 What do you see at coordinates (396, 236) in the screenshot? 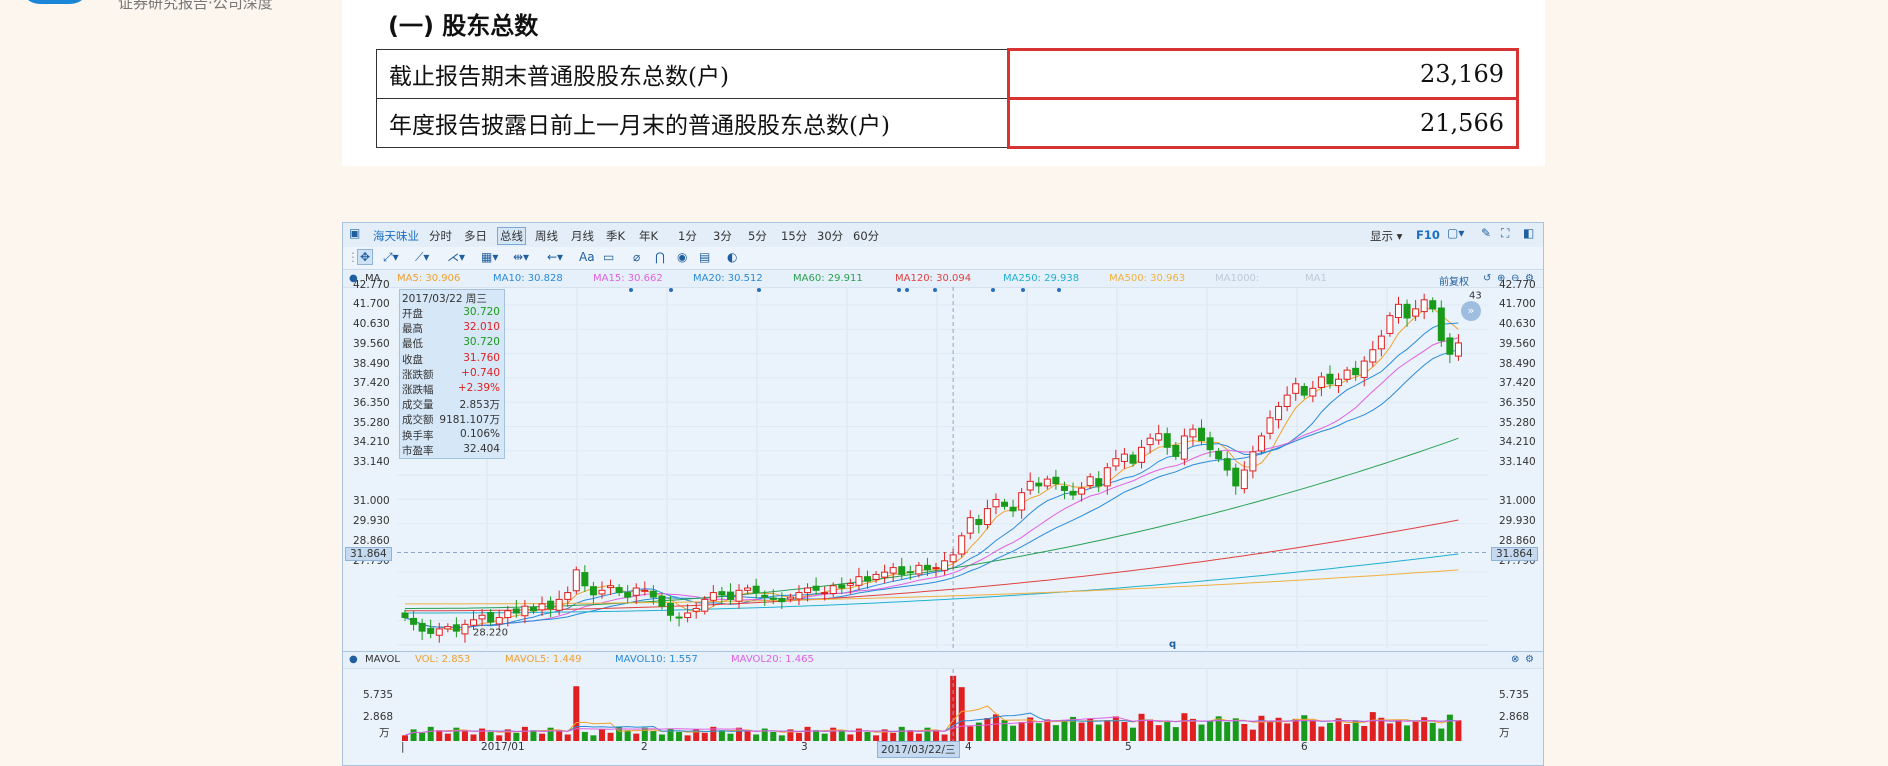
I see `stock-name-link: 海天味业` at bounding box center [396, 236].